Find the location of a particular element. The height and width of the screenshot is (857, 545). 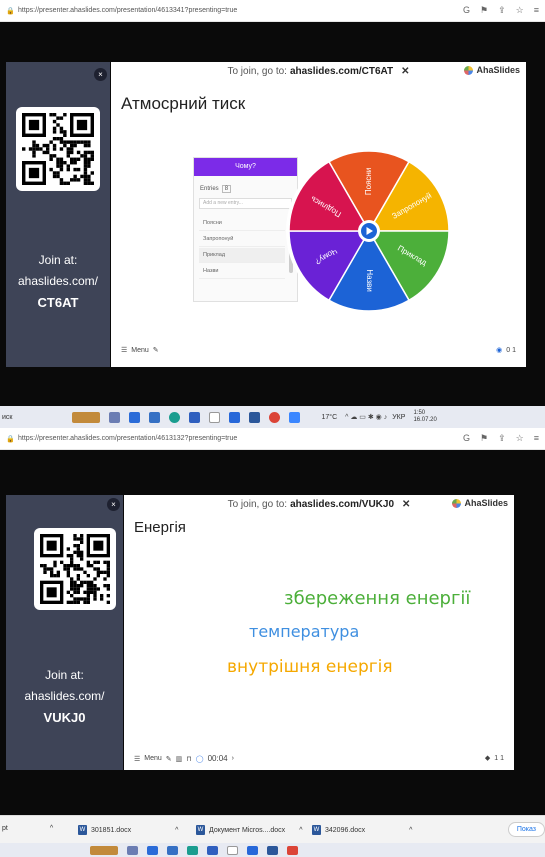

counters: ◆ 1 1 is located at coordinates (494, 758).